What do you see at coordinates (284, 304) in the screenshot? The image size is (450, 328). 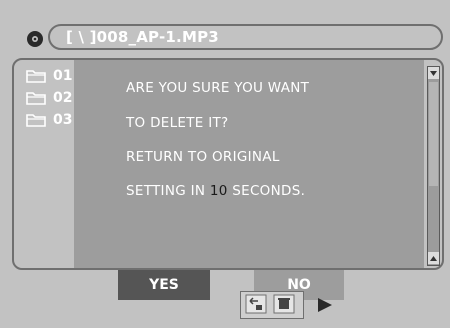 I see `delete-icon` at bounding box center [284, 304].